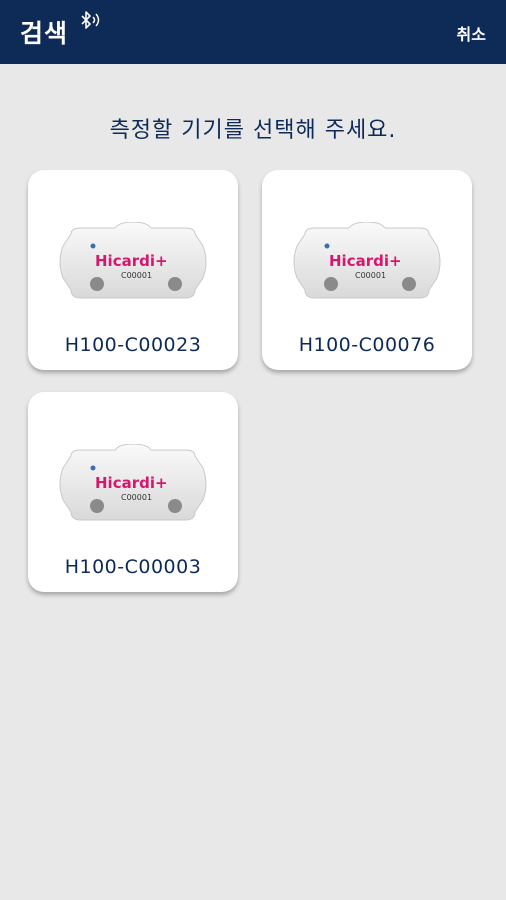 Image resolution: width=506 pixels, height=900 pixels. What do you see at coordinates (253, 130) in the screenshot?
I see `instruction-text: 측정할 기기를 선택해 주세요.` at bounding box center [253, 130].